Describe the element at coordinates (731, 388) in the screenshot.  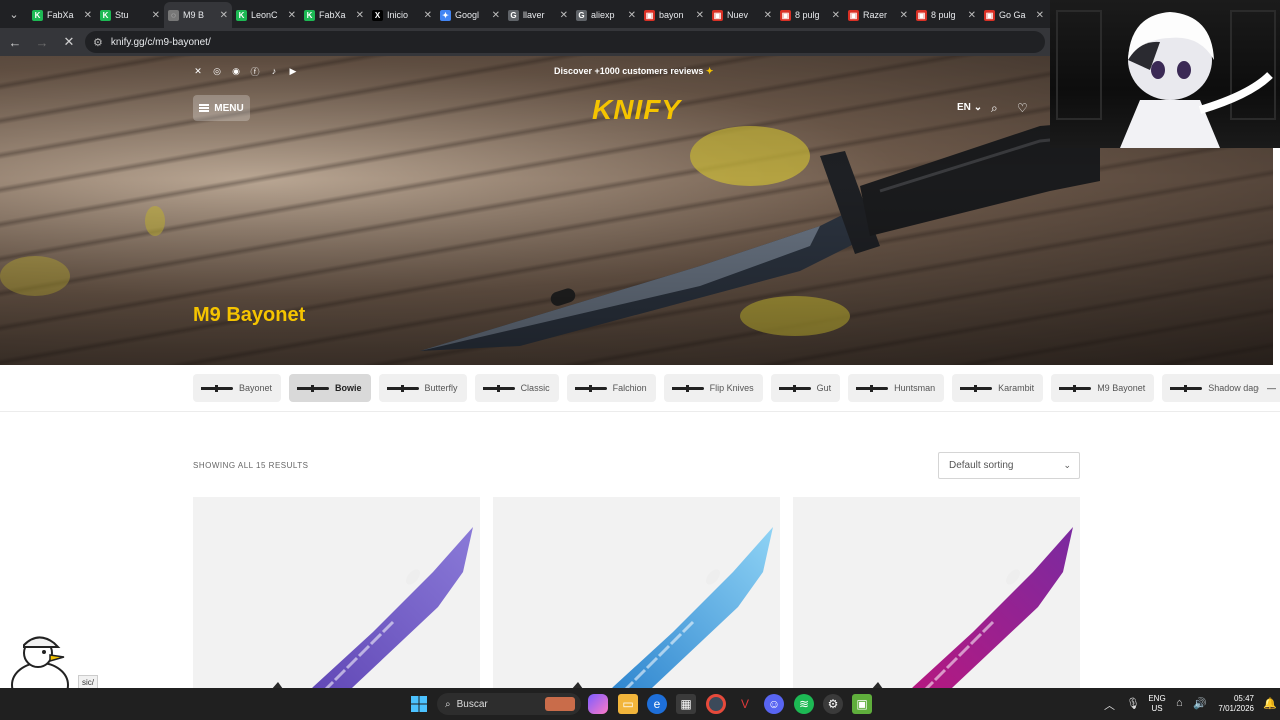
I see `category-chip-label: Flip Knives` at that location.